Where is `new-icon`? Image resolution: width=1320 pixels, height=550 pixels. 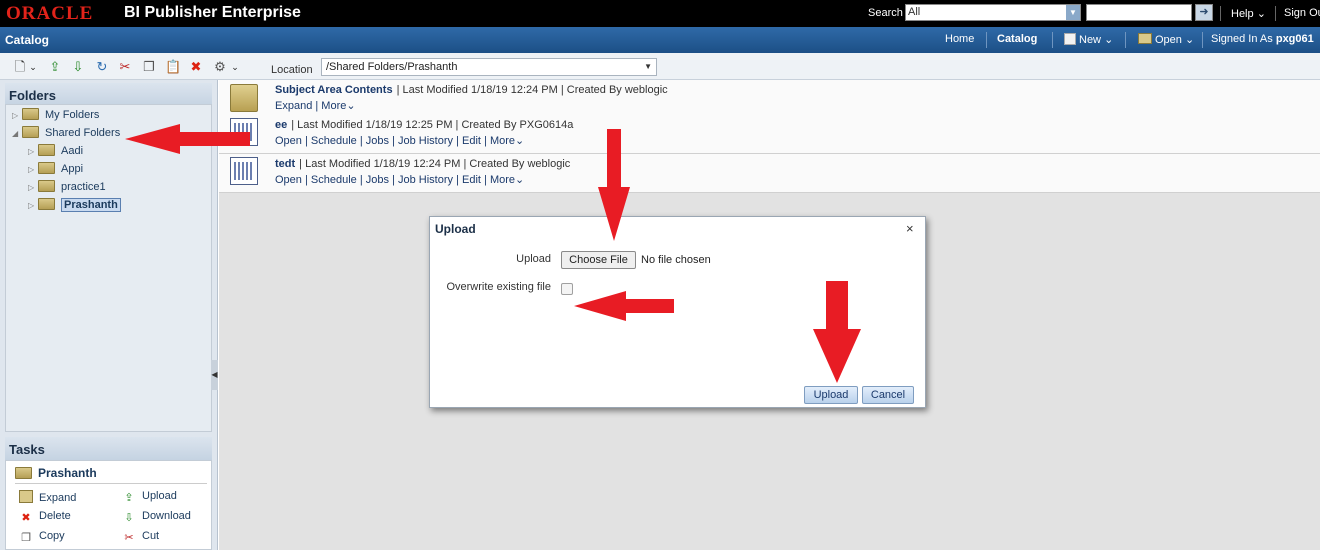 new-icon is located at coordinates (1070, 39).